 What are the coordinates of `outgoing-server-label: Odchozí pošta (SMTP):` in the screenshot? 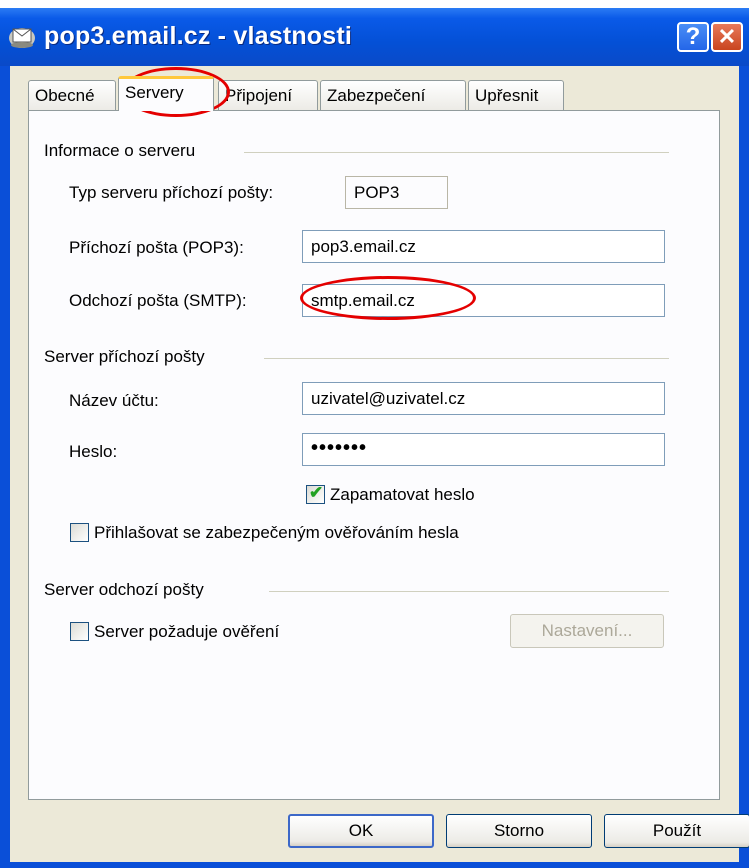 It's located at (158, 300).